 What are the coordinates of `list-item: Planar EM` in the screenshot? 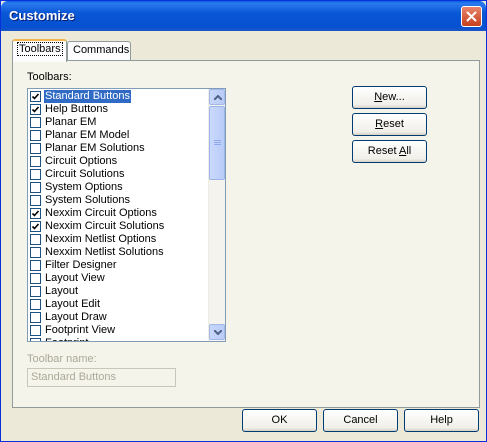 It's located at (118, 122).